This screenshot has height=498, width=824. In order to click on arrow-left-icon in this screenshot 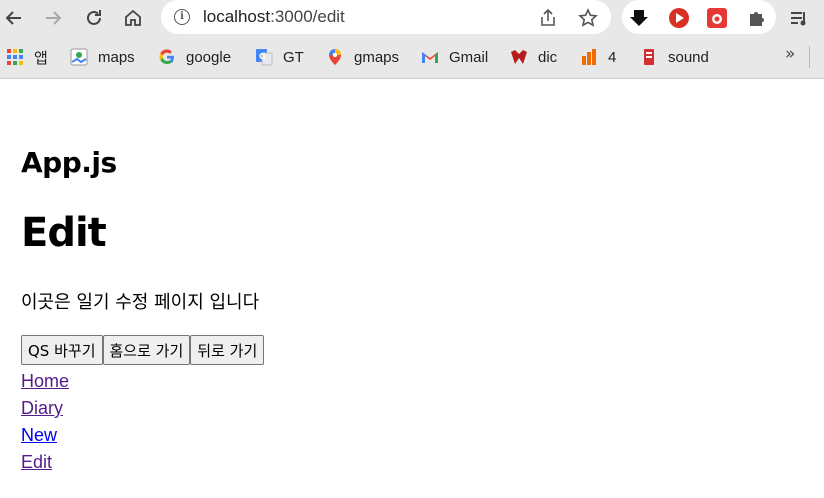, I will do `click(13, 18)`.